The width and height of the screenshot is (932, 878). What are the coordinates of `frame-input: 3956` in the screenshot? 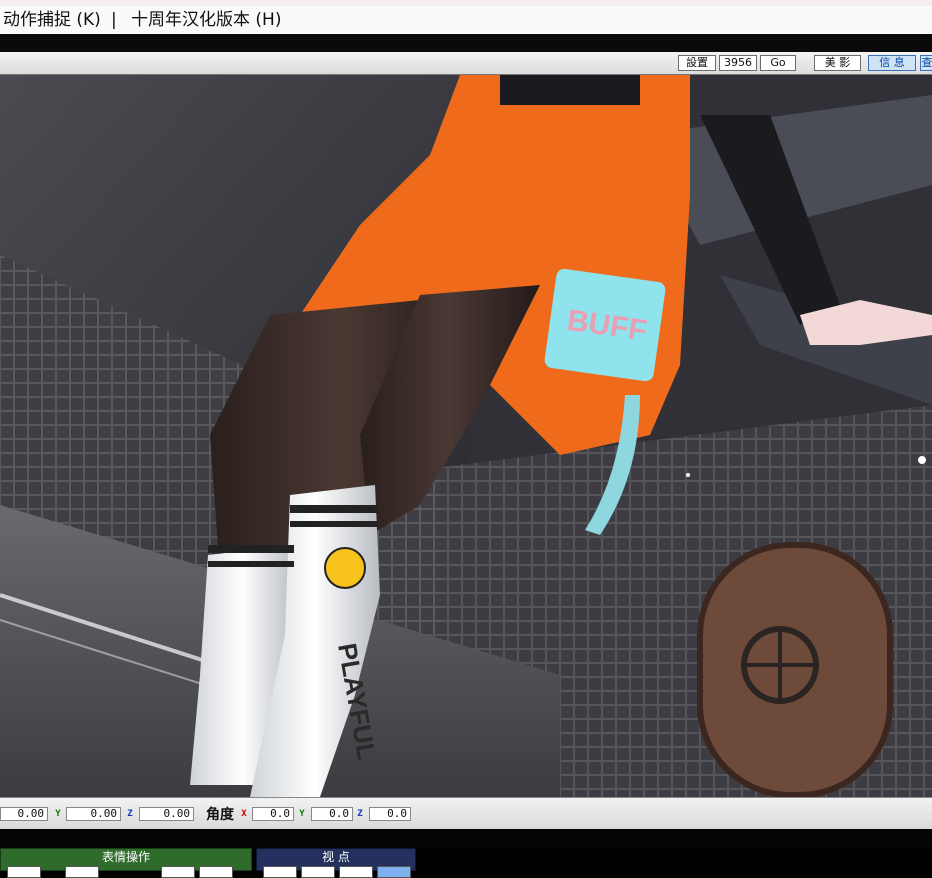 It's located at (738, 63).